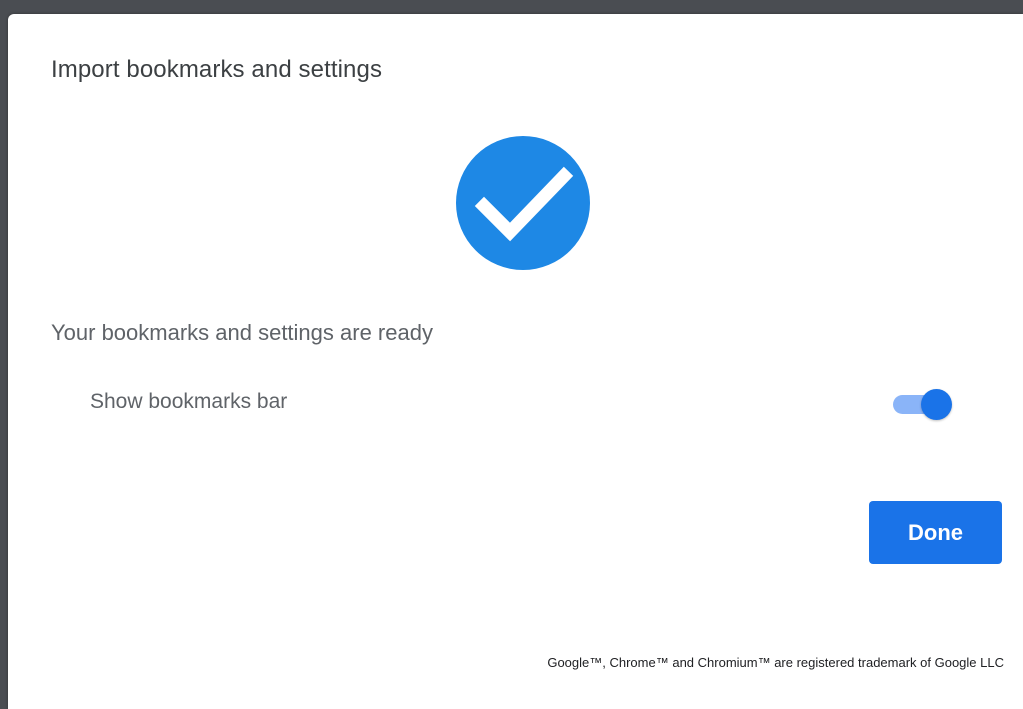 Image resolution: width=1023 pixels, height=709 pixels. What do you see at coordinates (217, 69) in the screenshot?
I see `dialog-title: Import bookmarks and settings` at bounding box center [217, 69].